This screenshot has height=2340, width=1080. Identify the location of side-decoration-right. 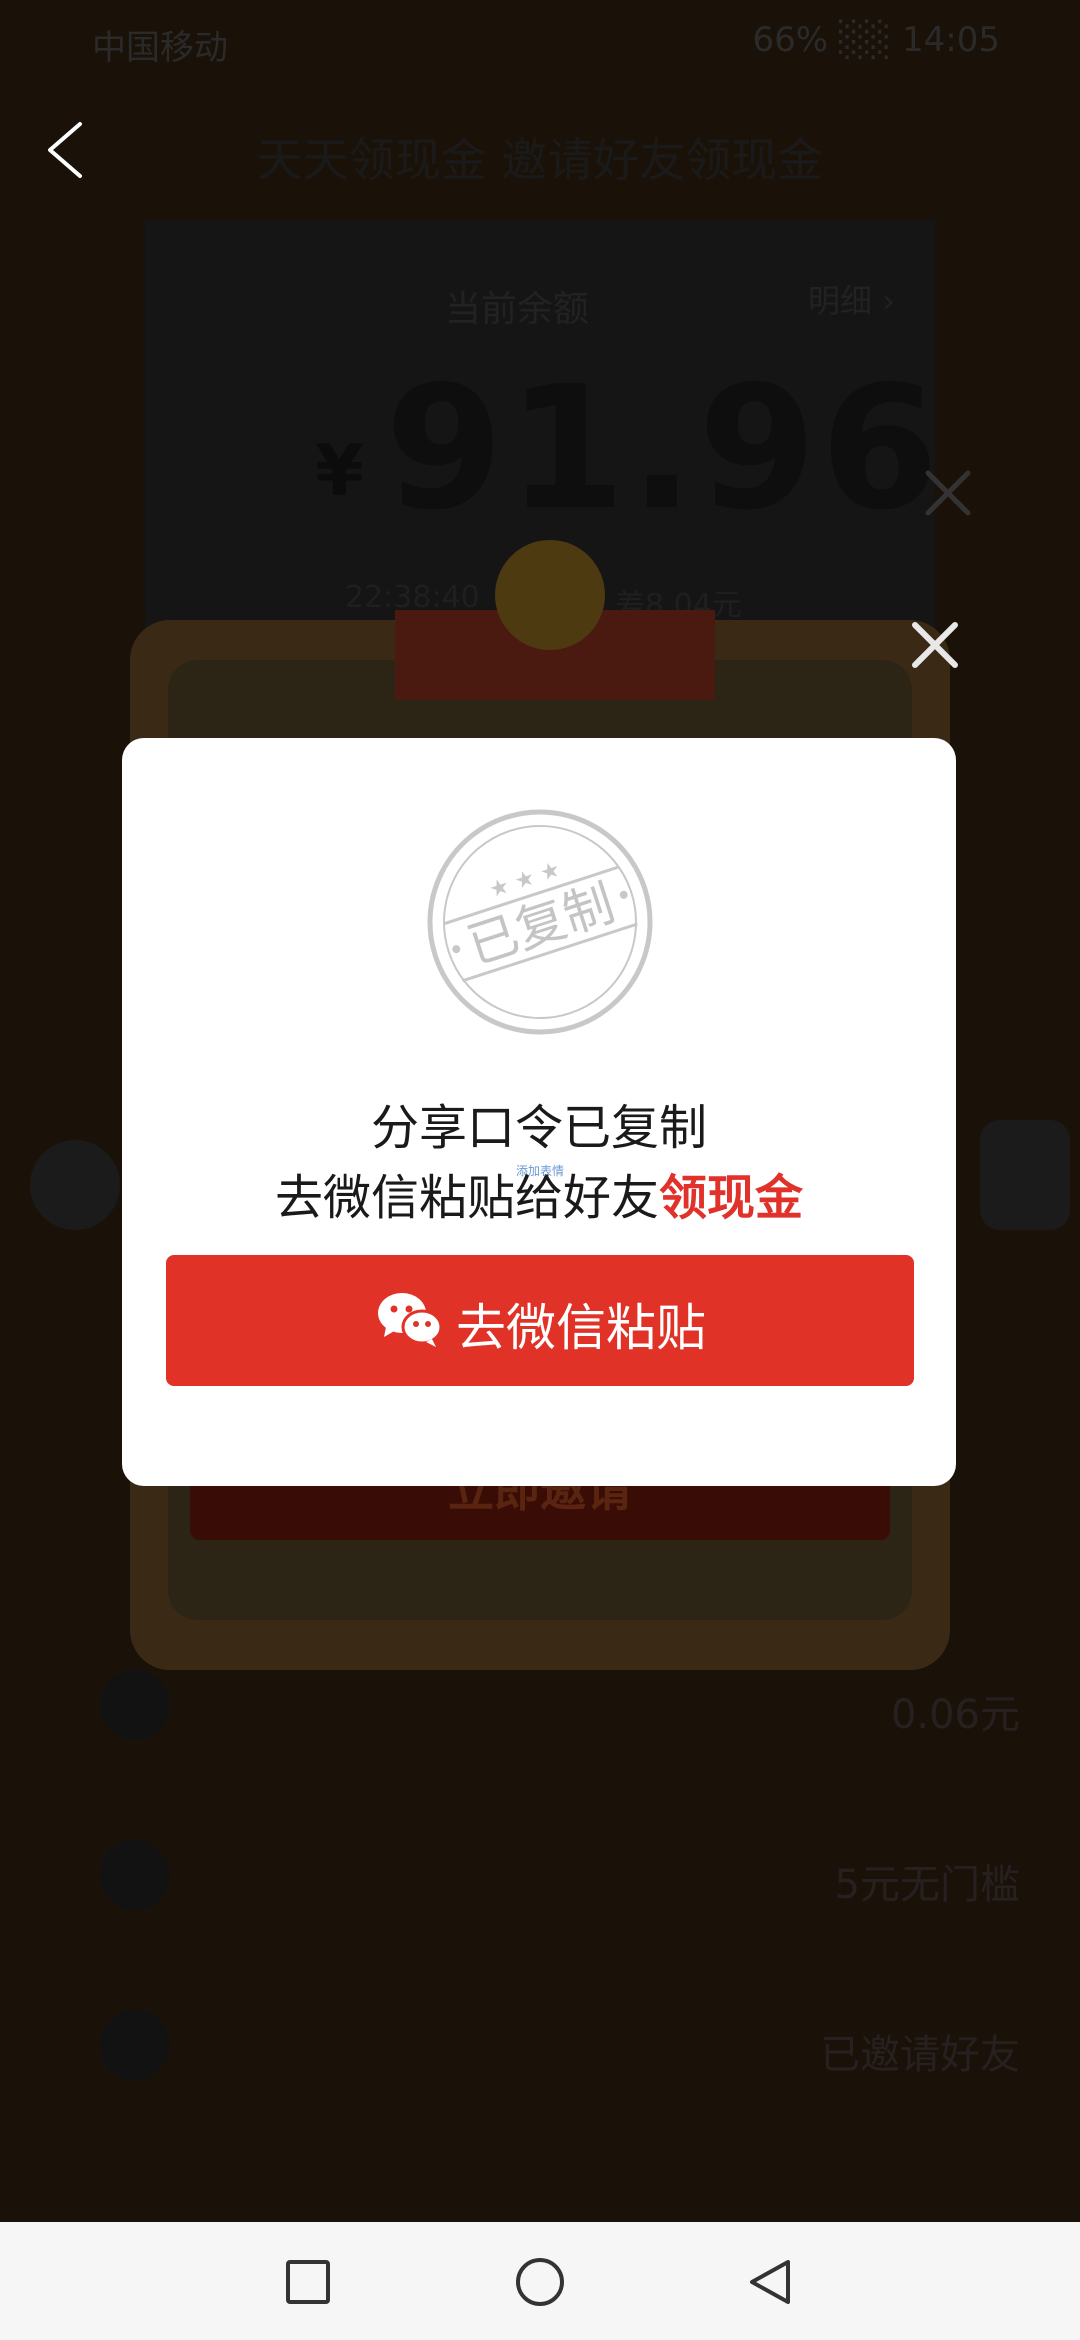
(1025, 1175).